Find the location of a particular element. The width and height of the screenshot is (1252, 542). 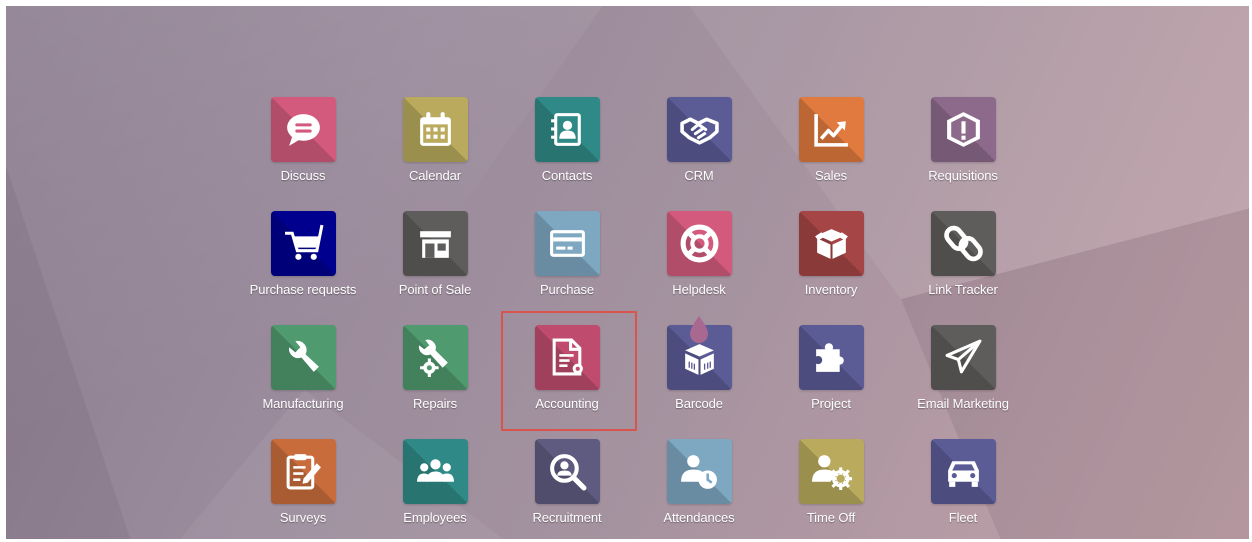

app-attendances: Attendances is located at coordinates (699, 490).